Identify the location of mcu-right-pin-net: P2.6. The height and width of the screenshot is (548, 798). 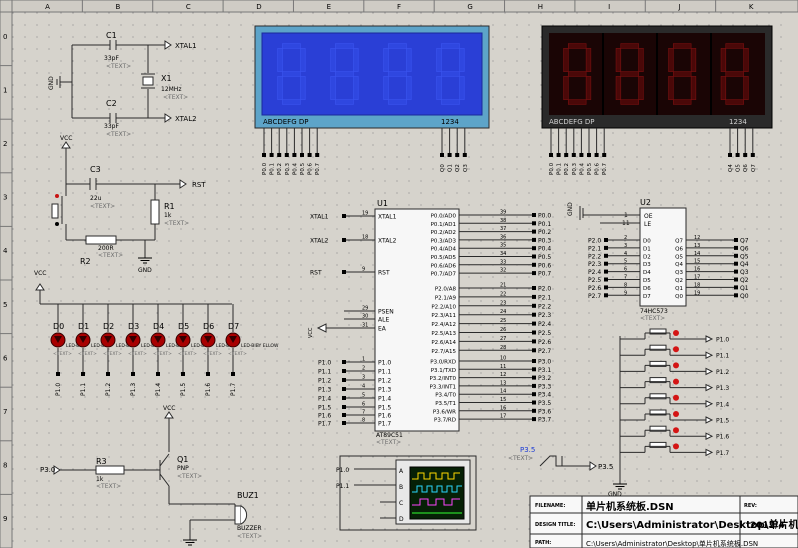
(544, 342).